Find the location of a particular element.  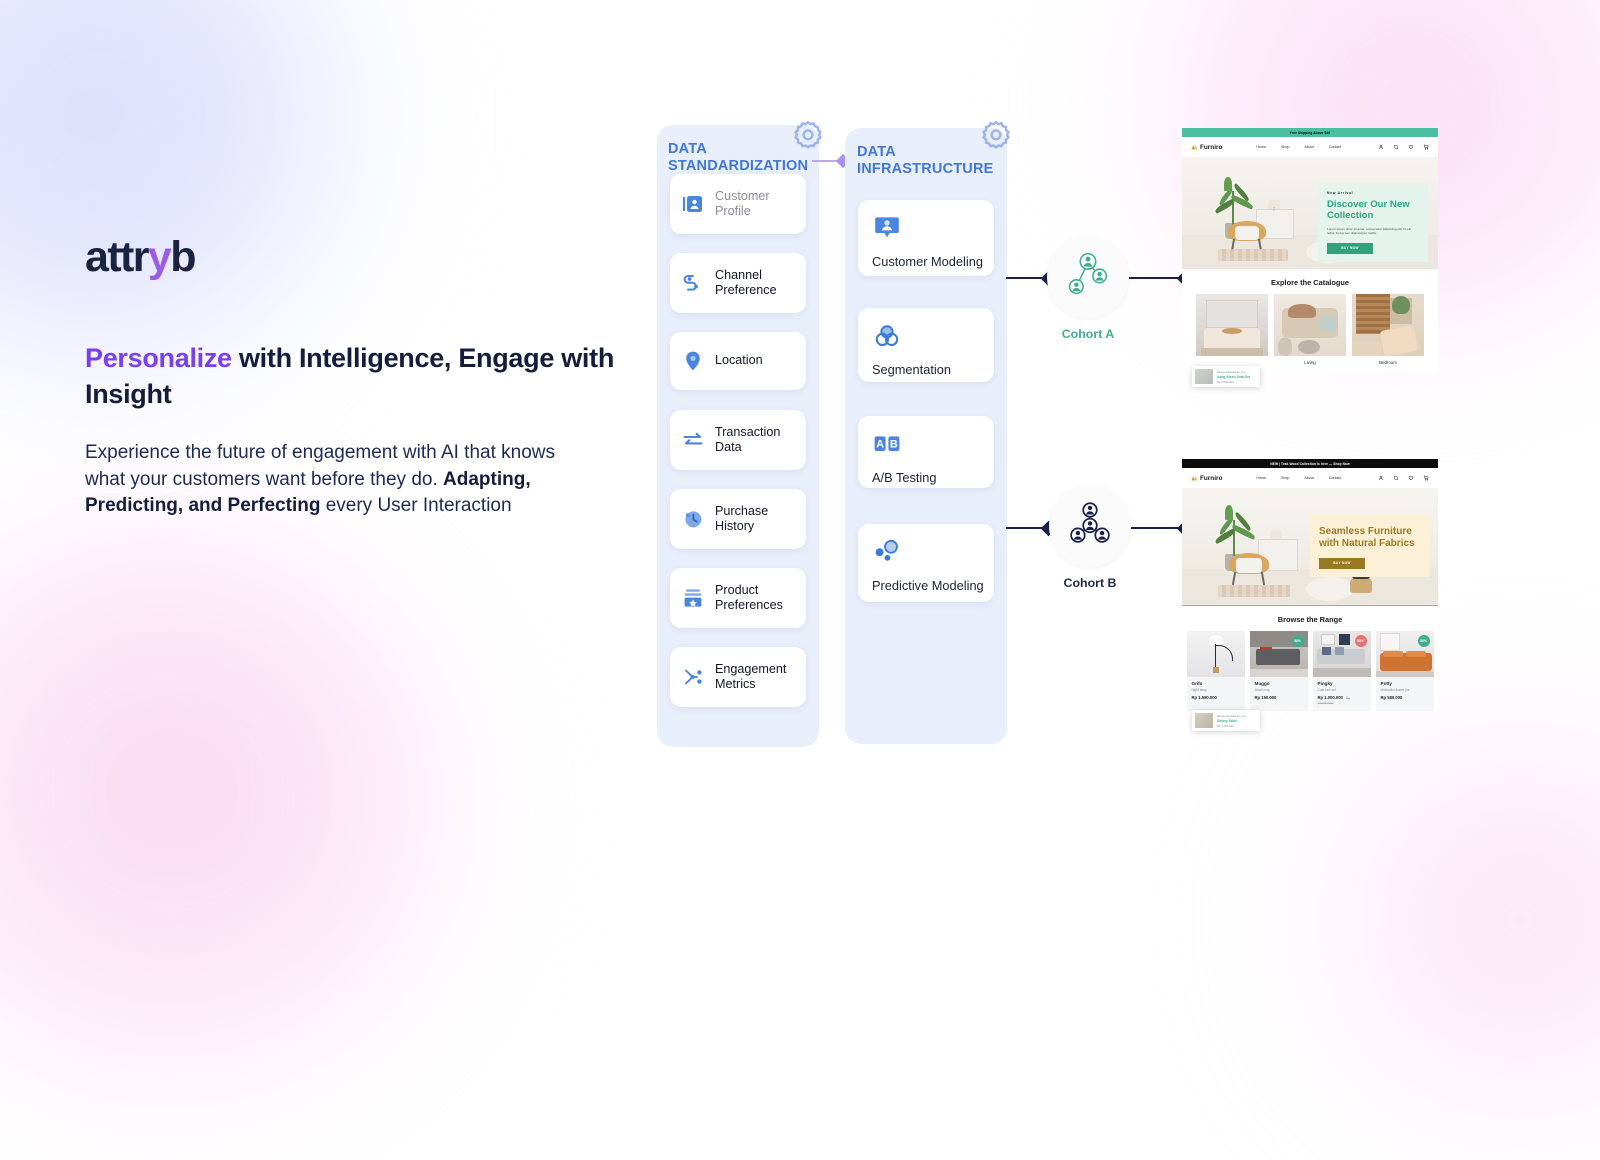

mockup-a-hero-cta: BUY NOW is located at coordinates (1350, 248).